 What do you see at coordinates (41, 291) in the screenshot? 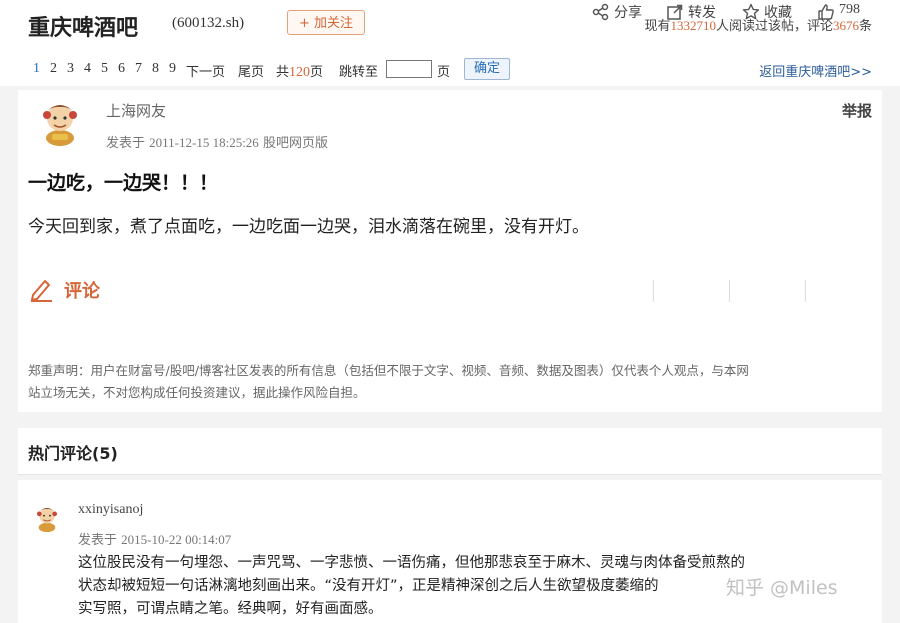
I see `pencil-icon` at bounding box center [41, 291].